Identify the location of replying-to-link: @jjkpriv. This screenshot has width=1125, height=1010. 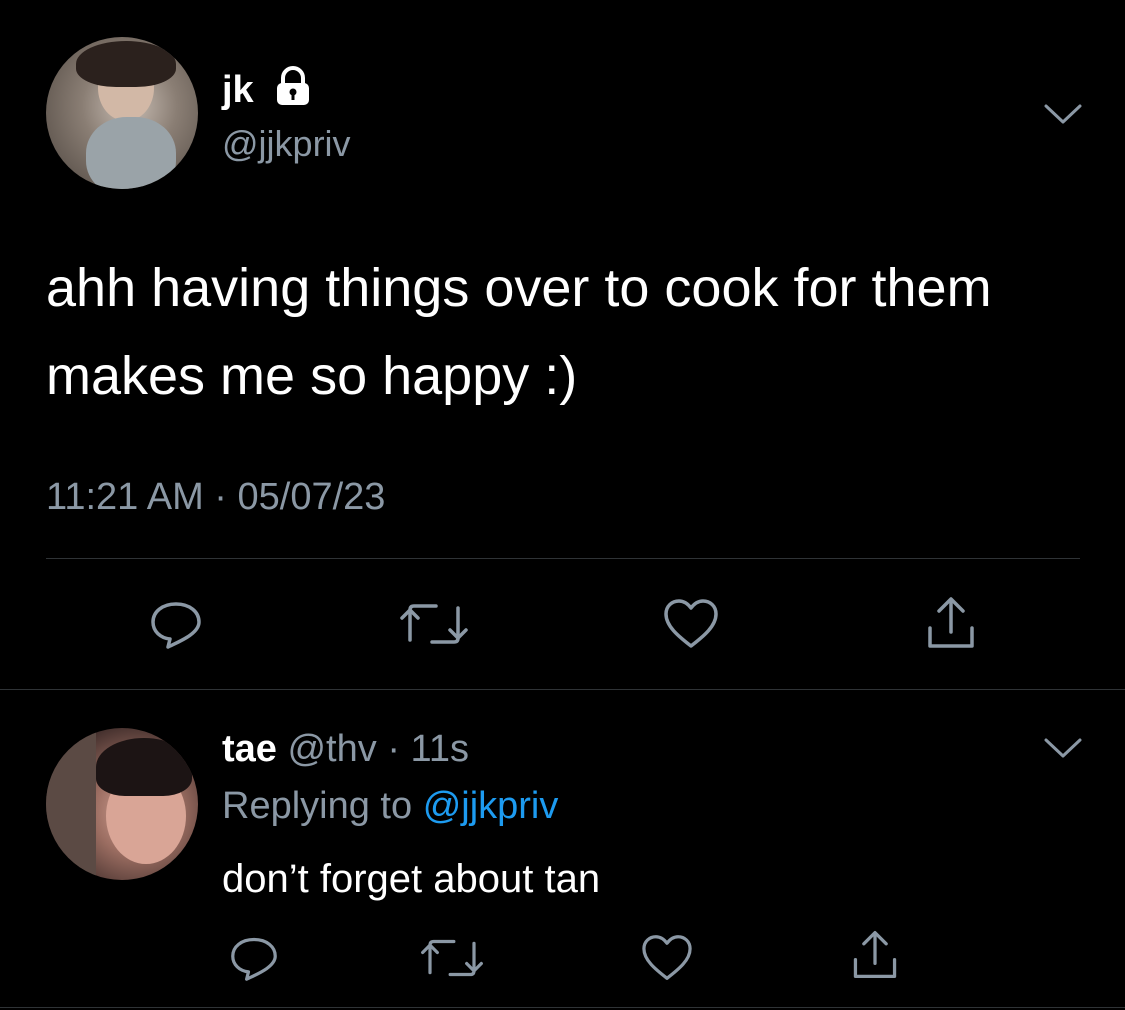
(491, 806).